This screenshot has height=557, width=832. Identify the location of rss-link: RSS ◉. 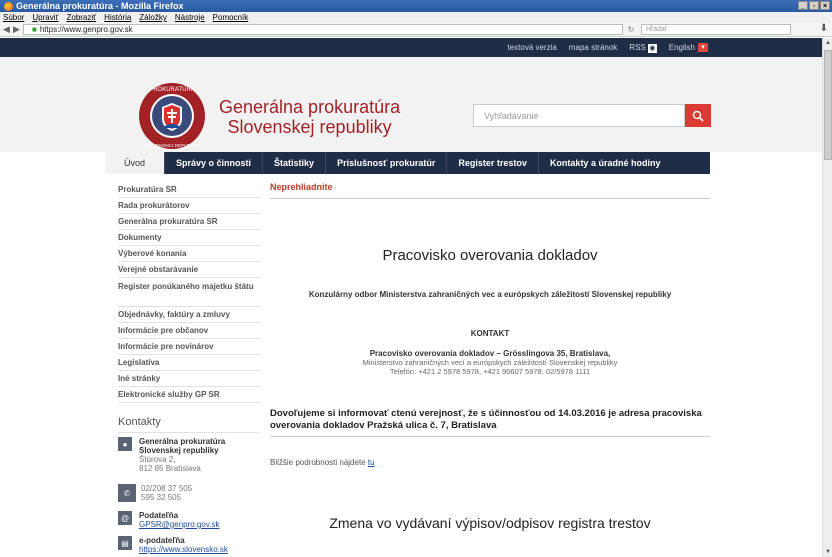
(643, 47).